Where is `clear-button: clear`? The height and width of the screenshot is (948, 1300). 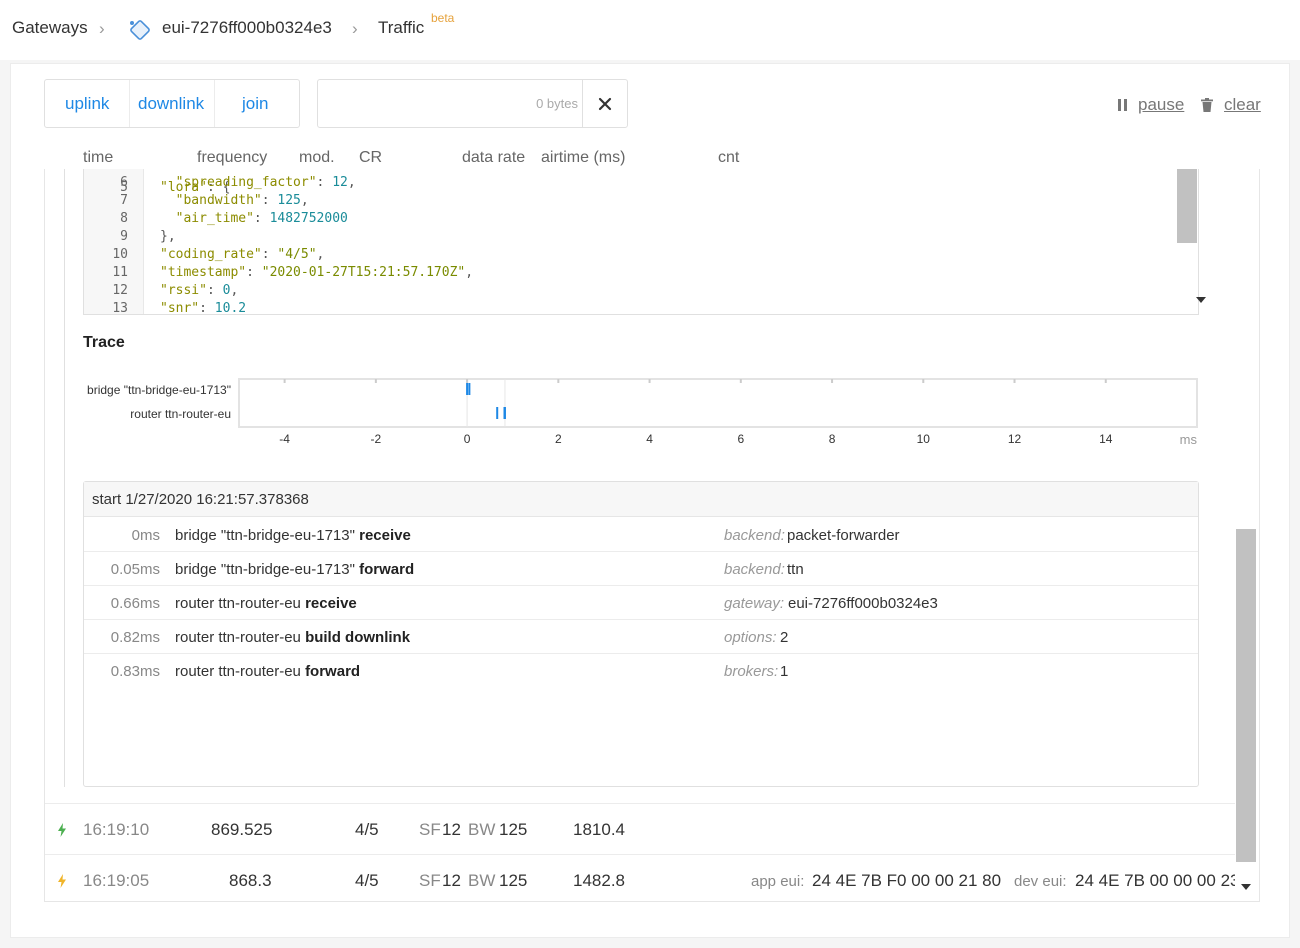 clear-button: clear is located at coordinates (1242, 105).